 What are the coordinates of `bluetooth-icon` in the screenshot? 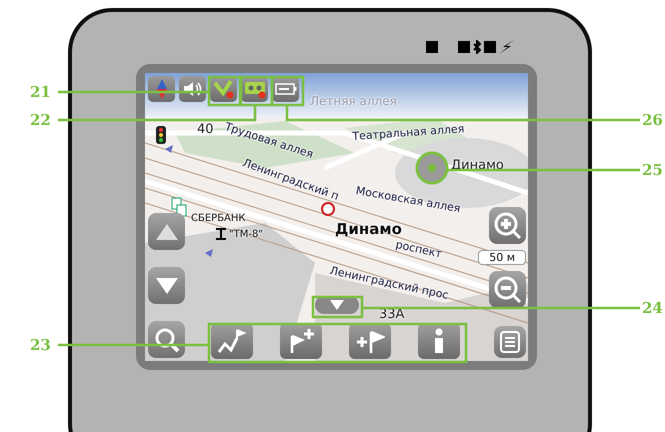 It's located at (477, 47).